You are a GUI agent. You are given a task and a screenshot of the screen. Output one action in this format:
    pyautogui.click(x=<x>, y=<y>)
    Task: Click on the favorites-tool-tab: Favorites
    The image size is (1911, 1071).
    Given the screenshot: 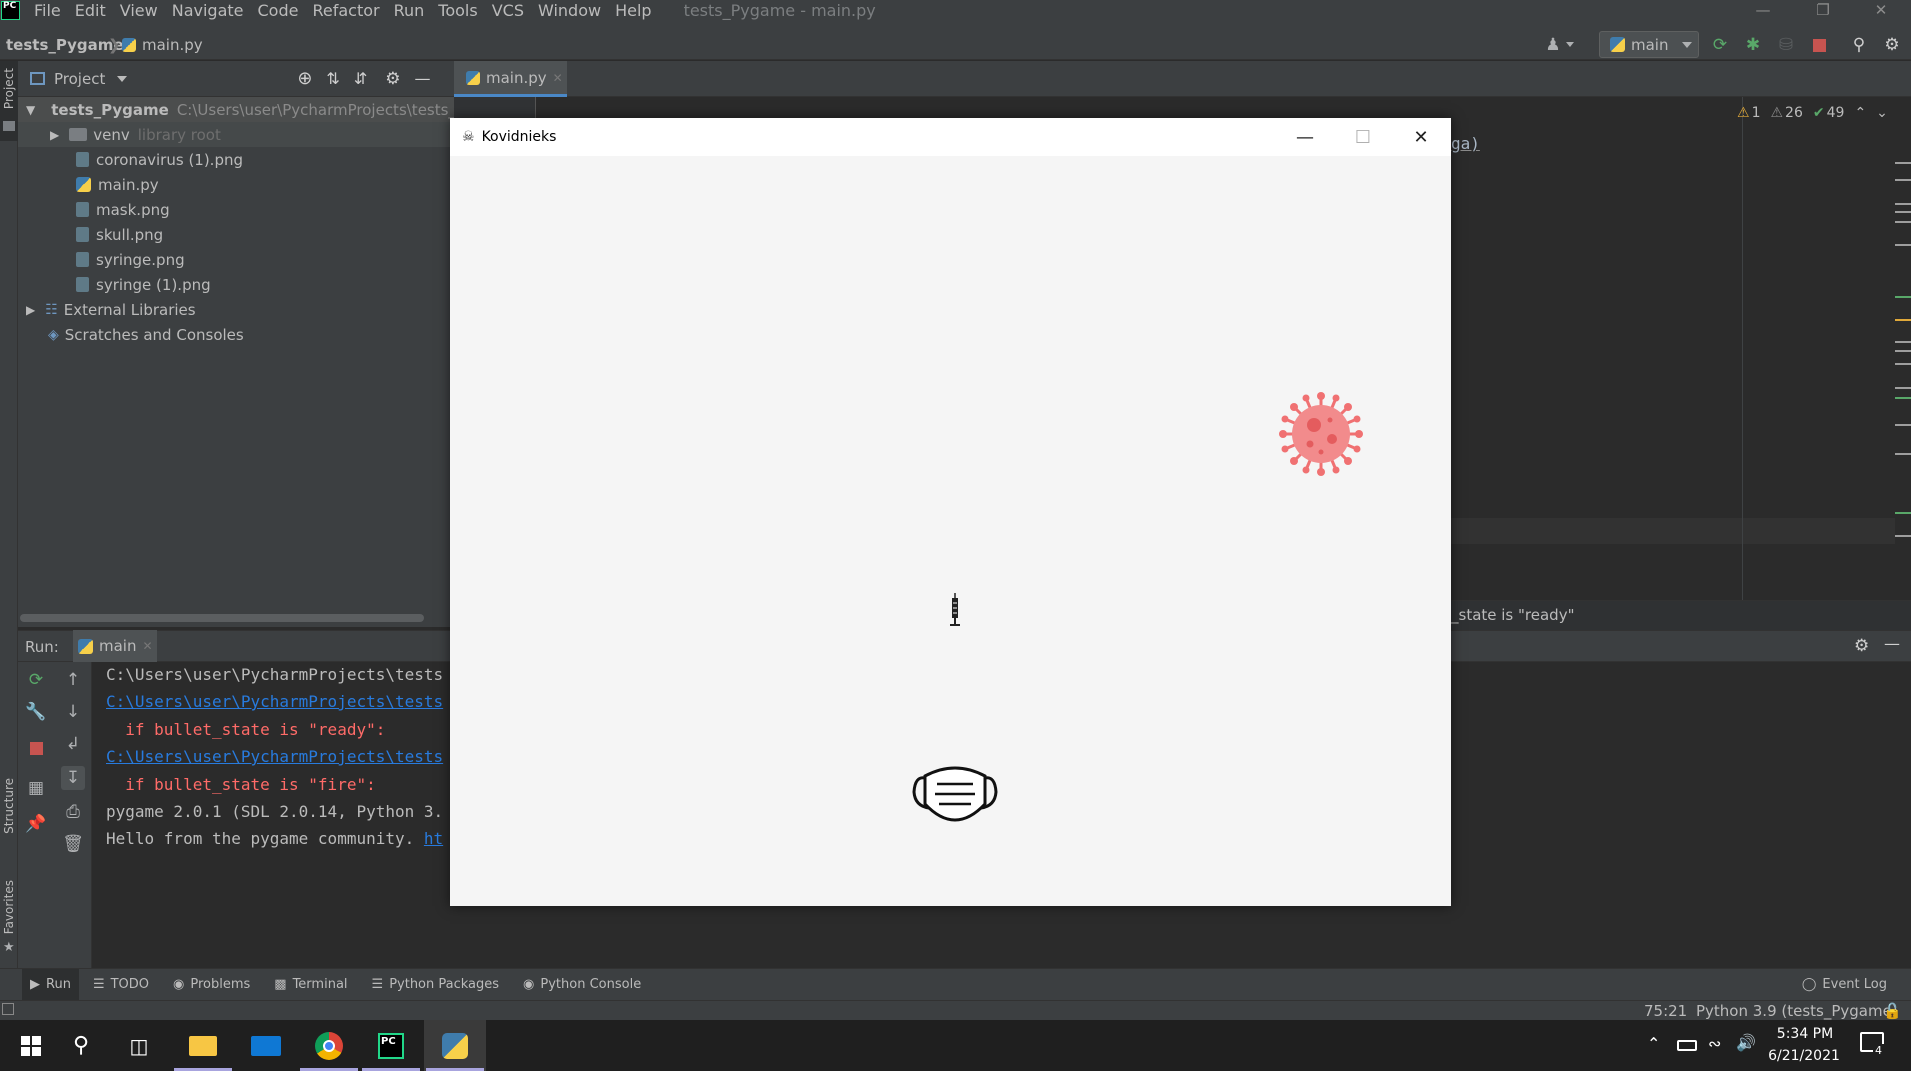 What is the action you would take?
    pyautogui.click(x=9, y=907)
    